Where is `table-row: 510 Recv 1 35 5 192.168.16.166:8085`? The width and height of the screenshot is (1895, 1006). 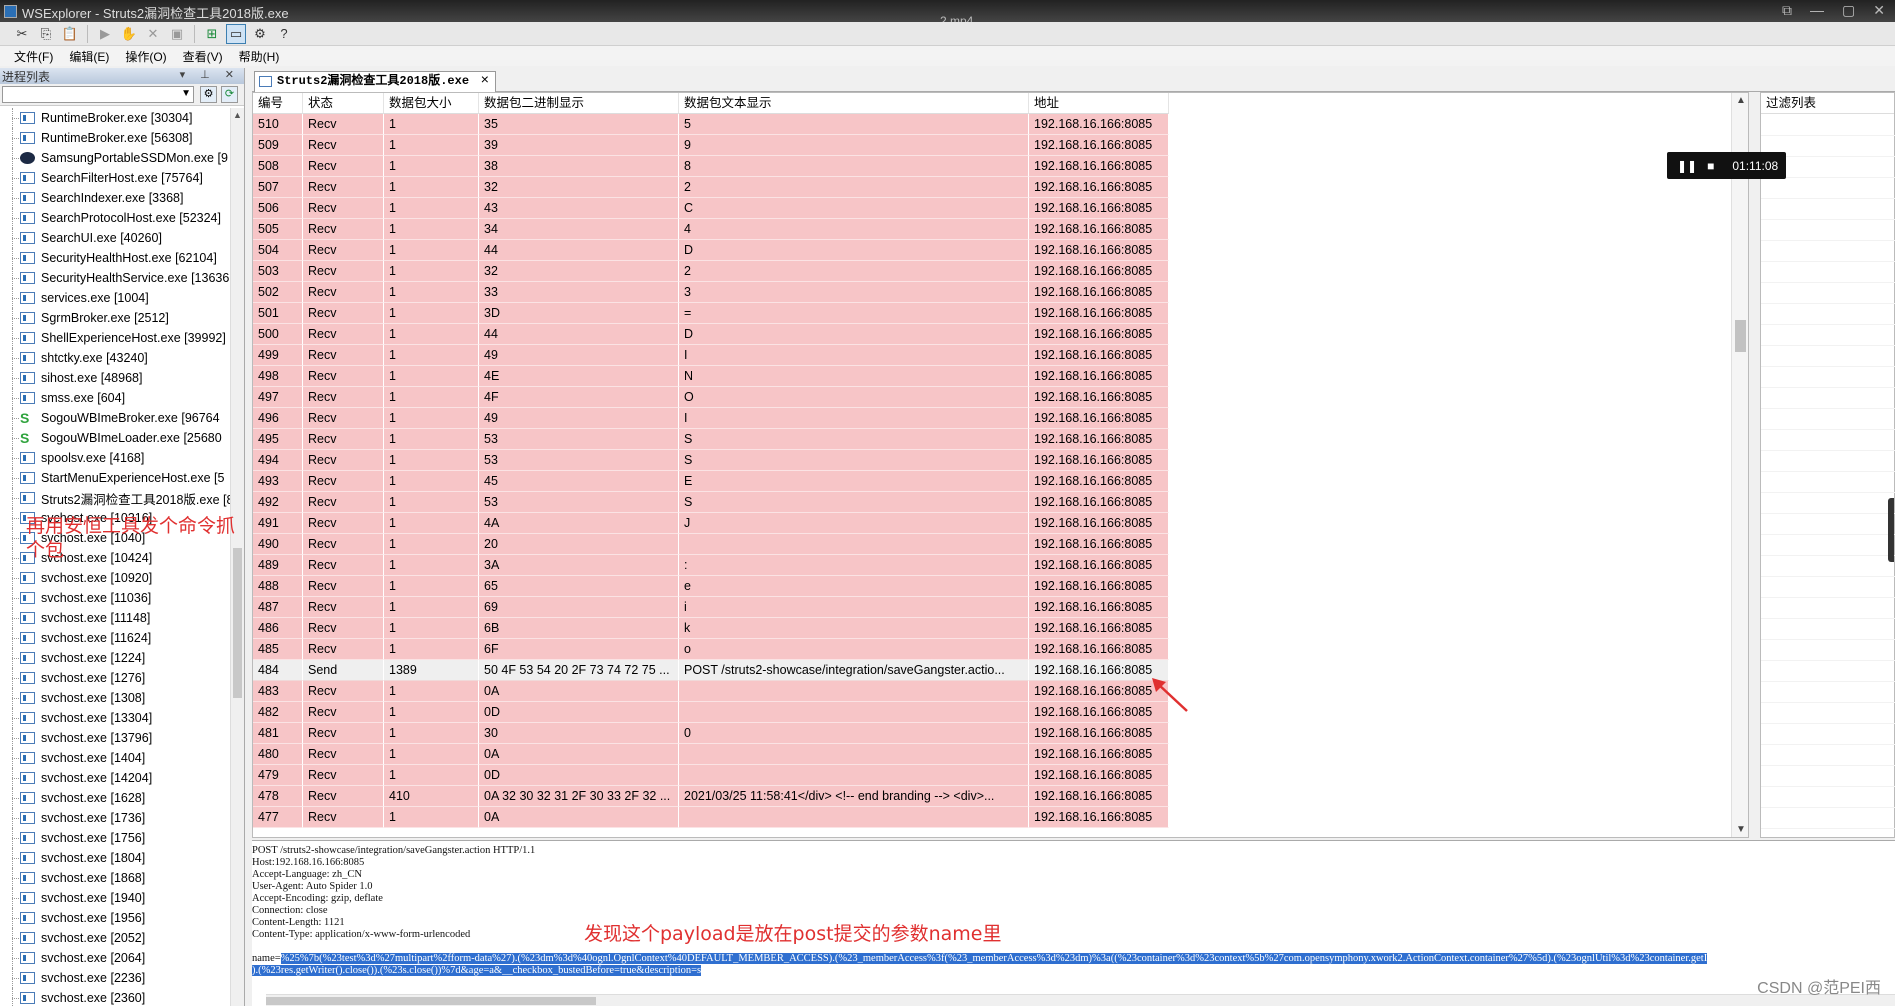 table-row: 510 Recv 1 35 5 192.168.16.166:8085 is located at coordinates (711, 124).